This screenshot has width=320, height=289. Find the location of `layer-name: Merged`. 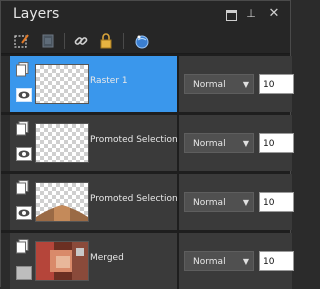

layer-name: Merged is located at coordinates (107, 258).